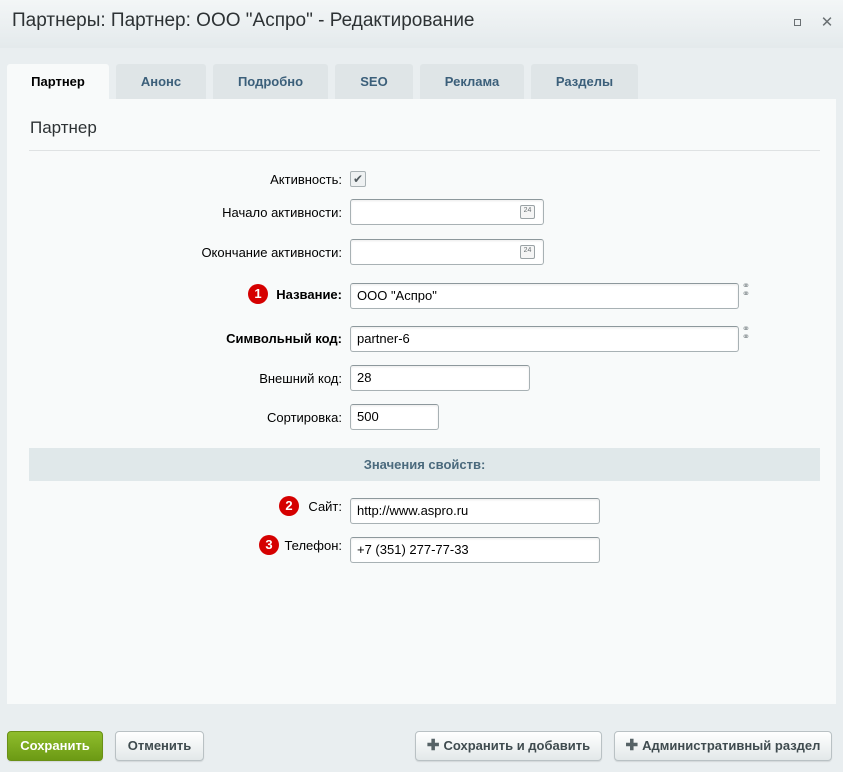  I want to click on save-and-add-button: ✚ Сохранить и добавить, so click(508, 746).